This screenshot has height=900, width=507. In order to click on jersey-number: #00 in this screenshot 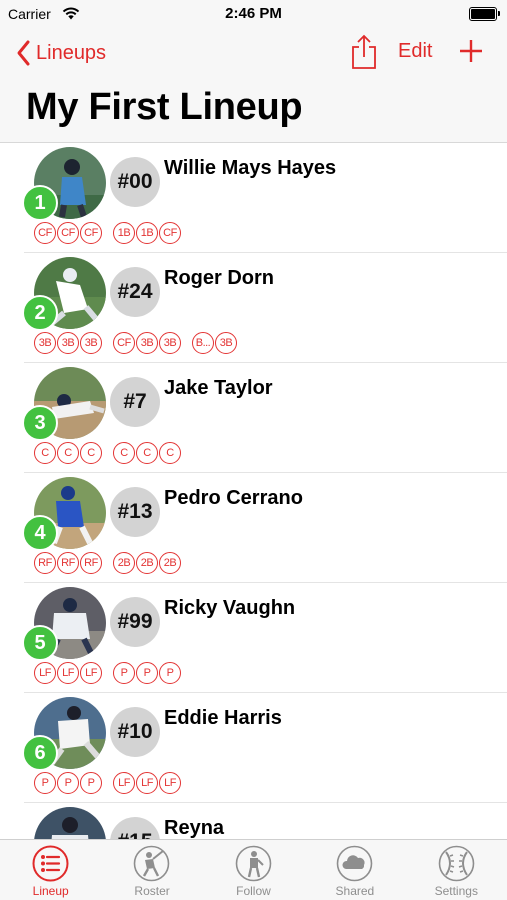, I will do `click(135, 182)`.